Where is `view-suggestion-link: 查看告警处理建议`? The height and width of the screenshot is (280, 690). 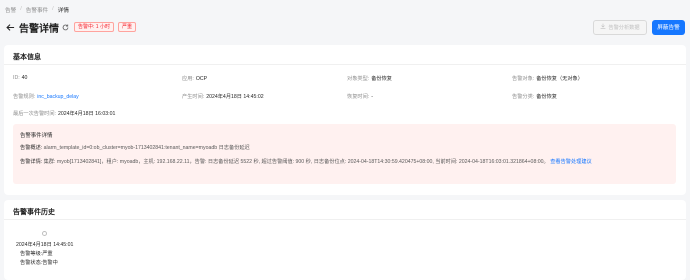 view-suggestion-link: 查看告警处理建议 is located at coordinates (571, 162).